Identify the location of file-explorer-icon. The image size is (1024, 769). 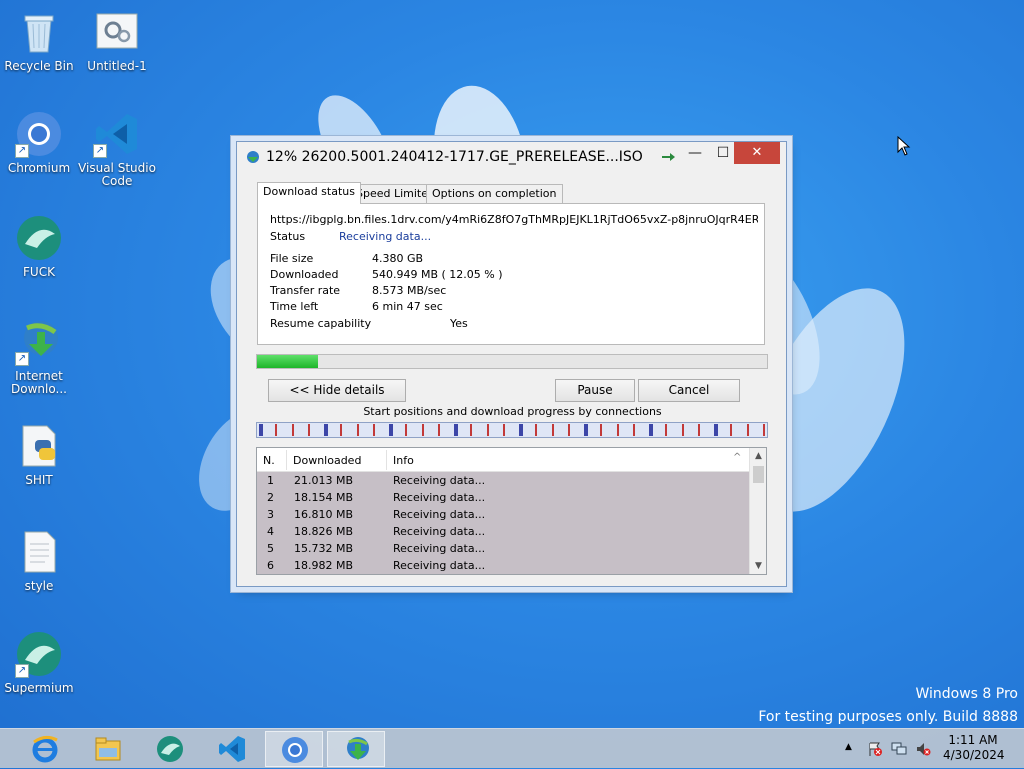
(108, 749).